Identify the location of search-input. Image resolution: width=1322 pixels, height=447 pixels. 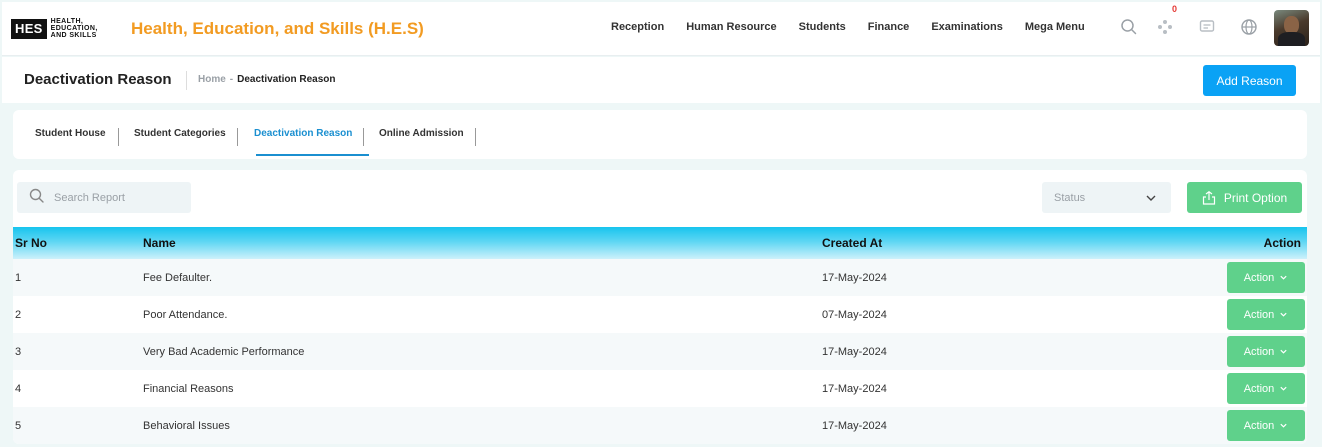
(119, 197).